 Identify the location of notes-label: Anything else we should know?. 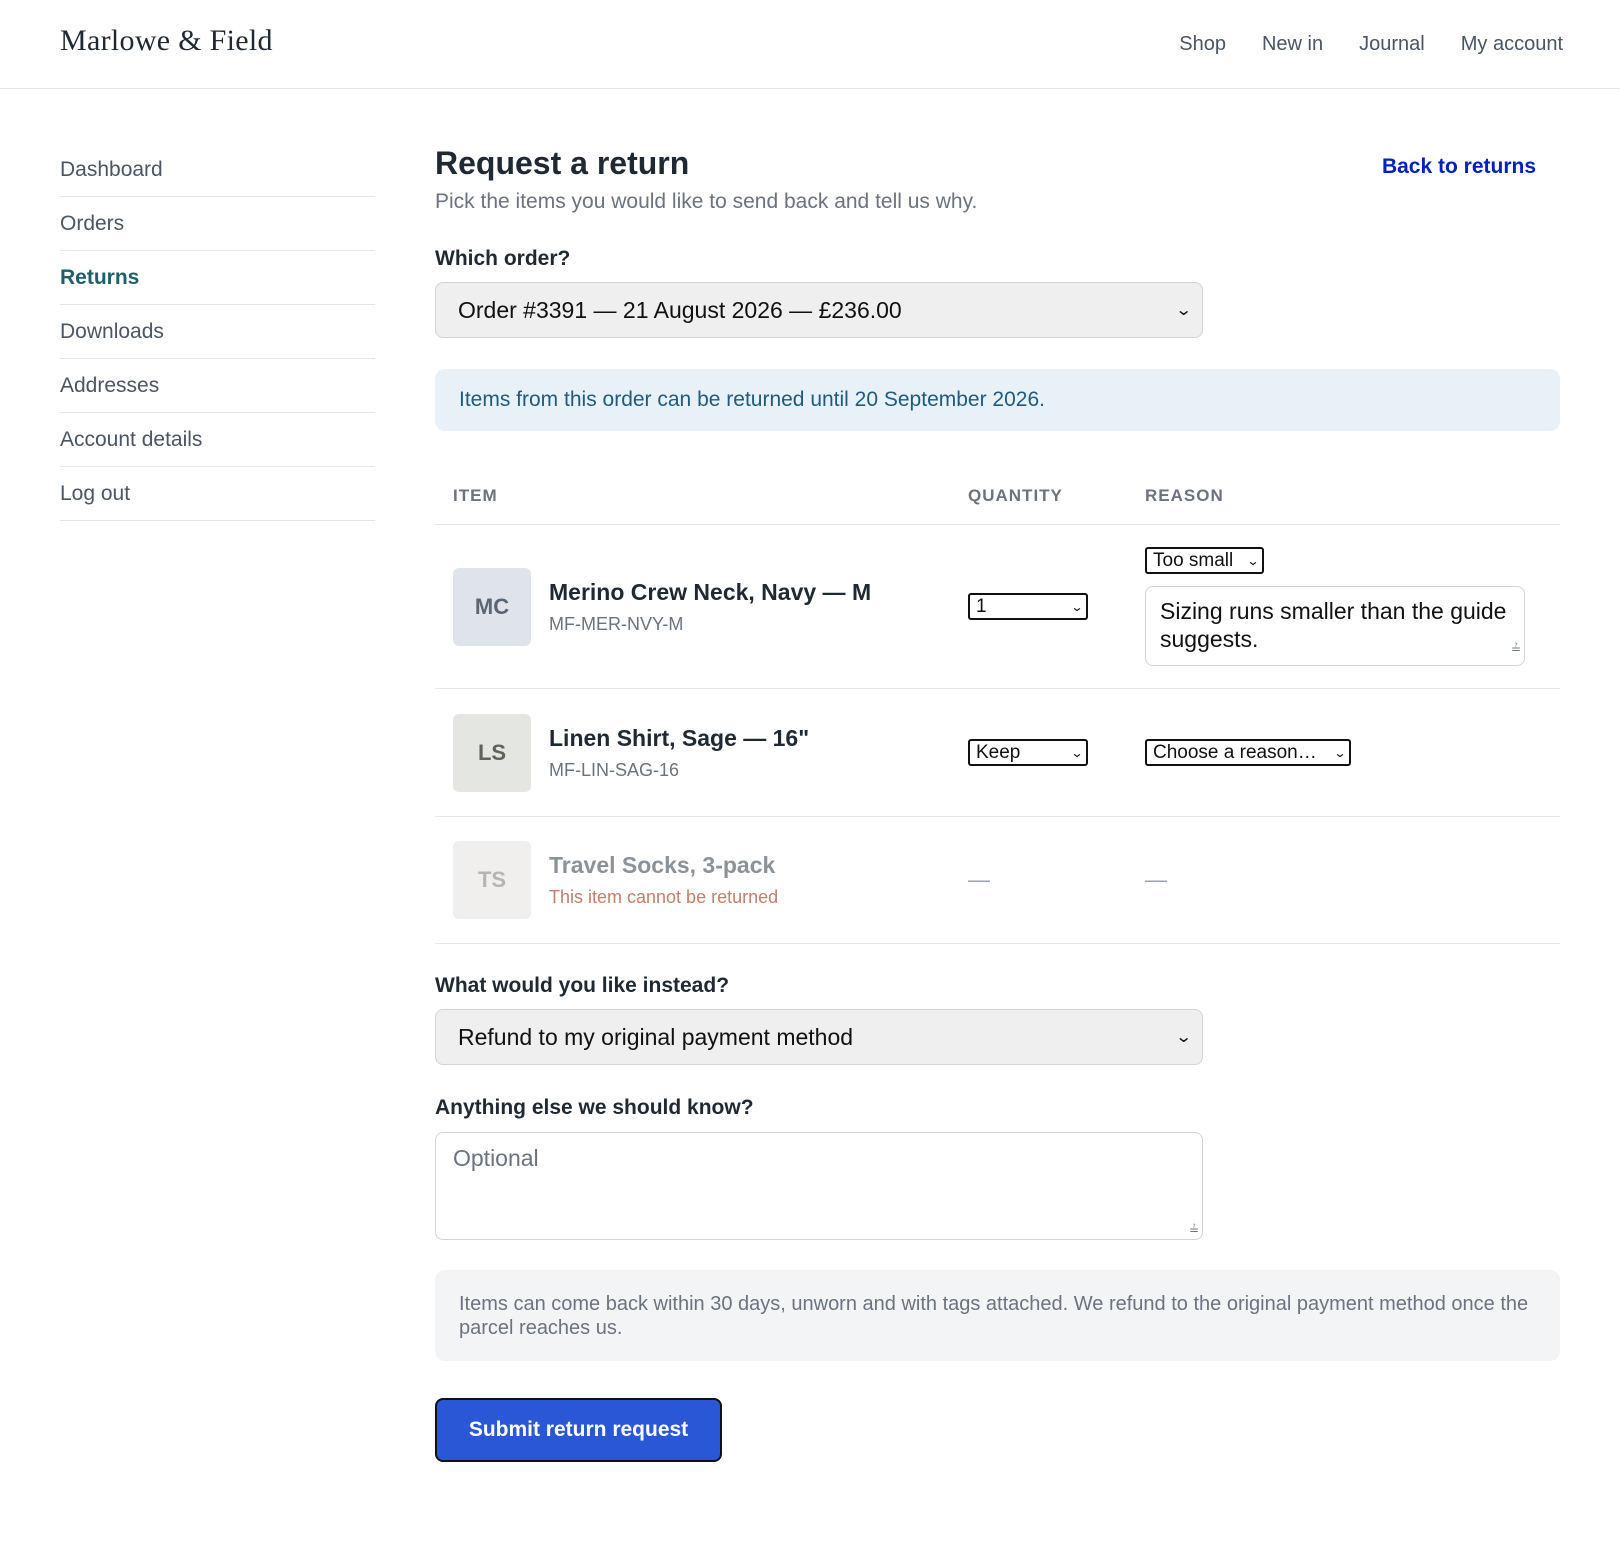
(594, 1107).